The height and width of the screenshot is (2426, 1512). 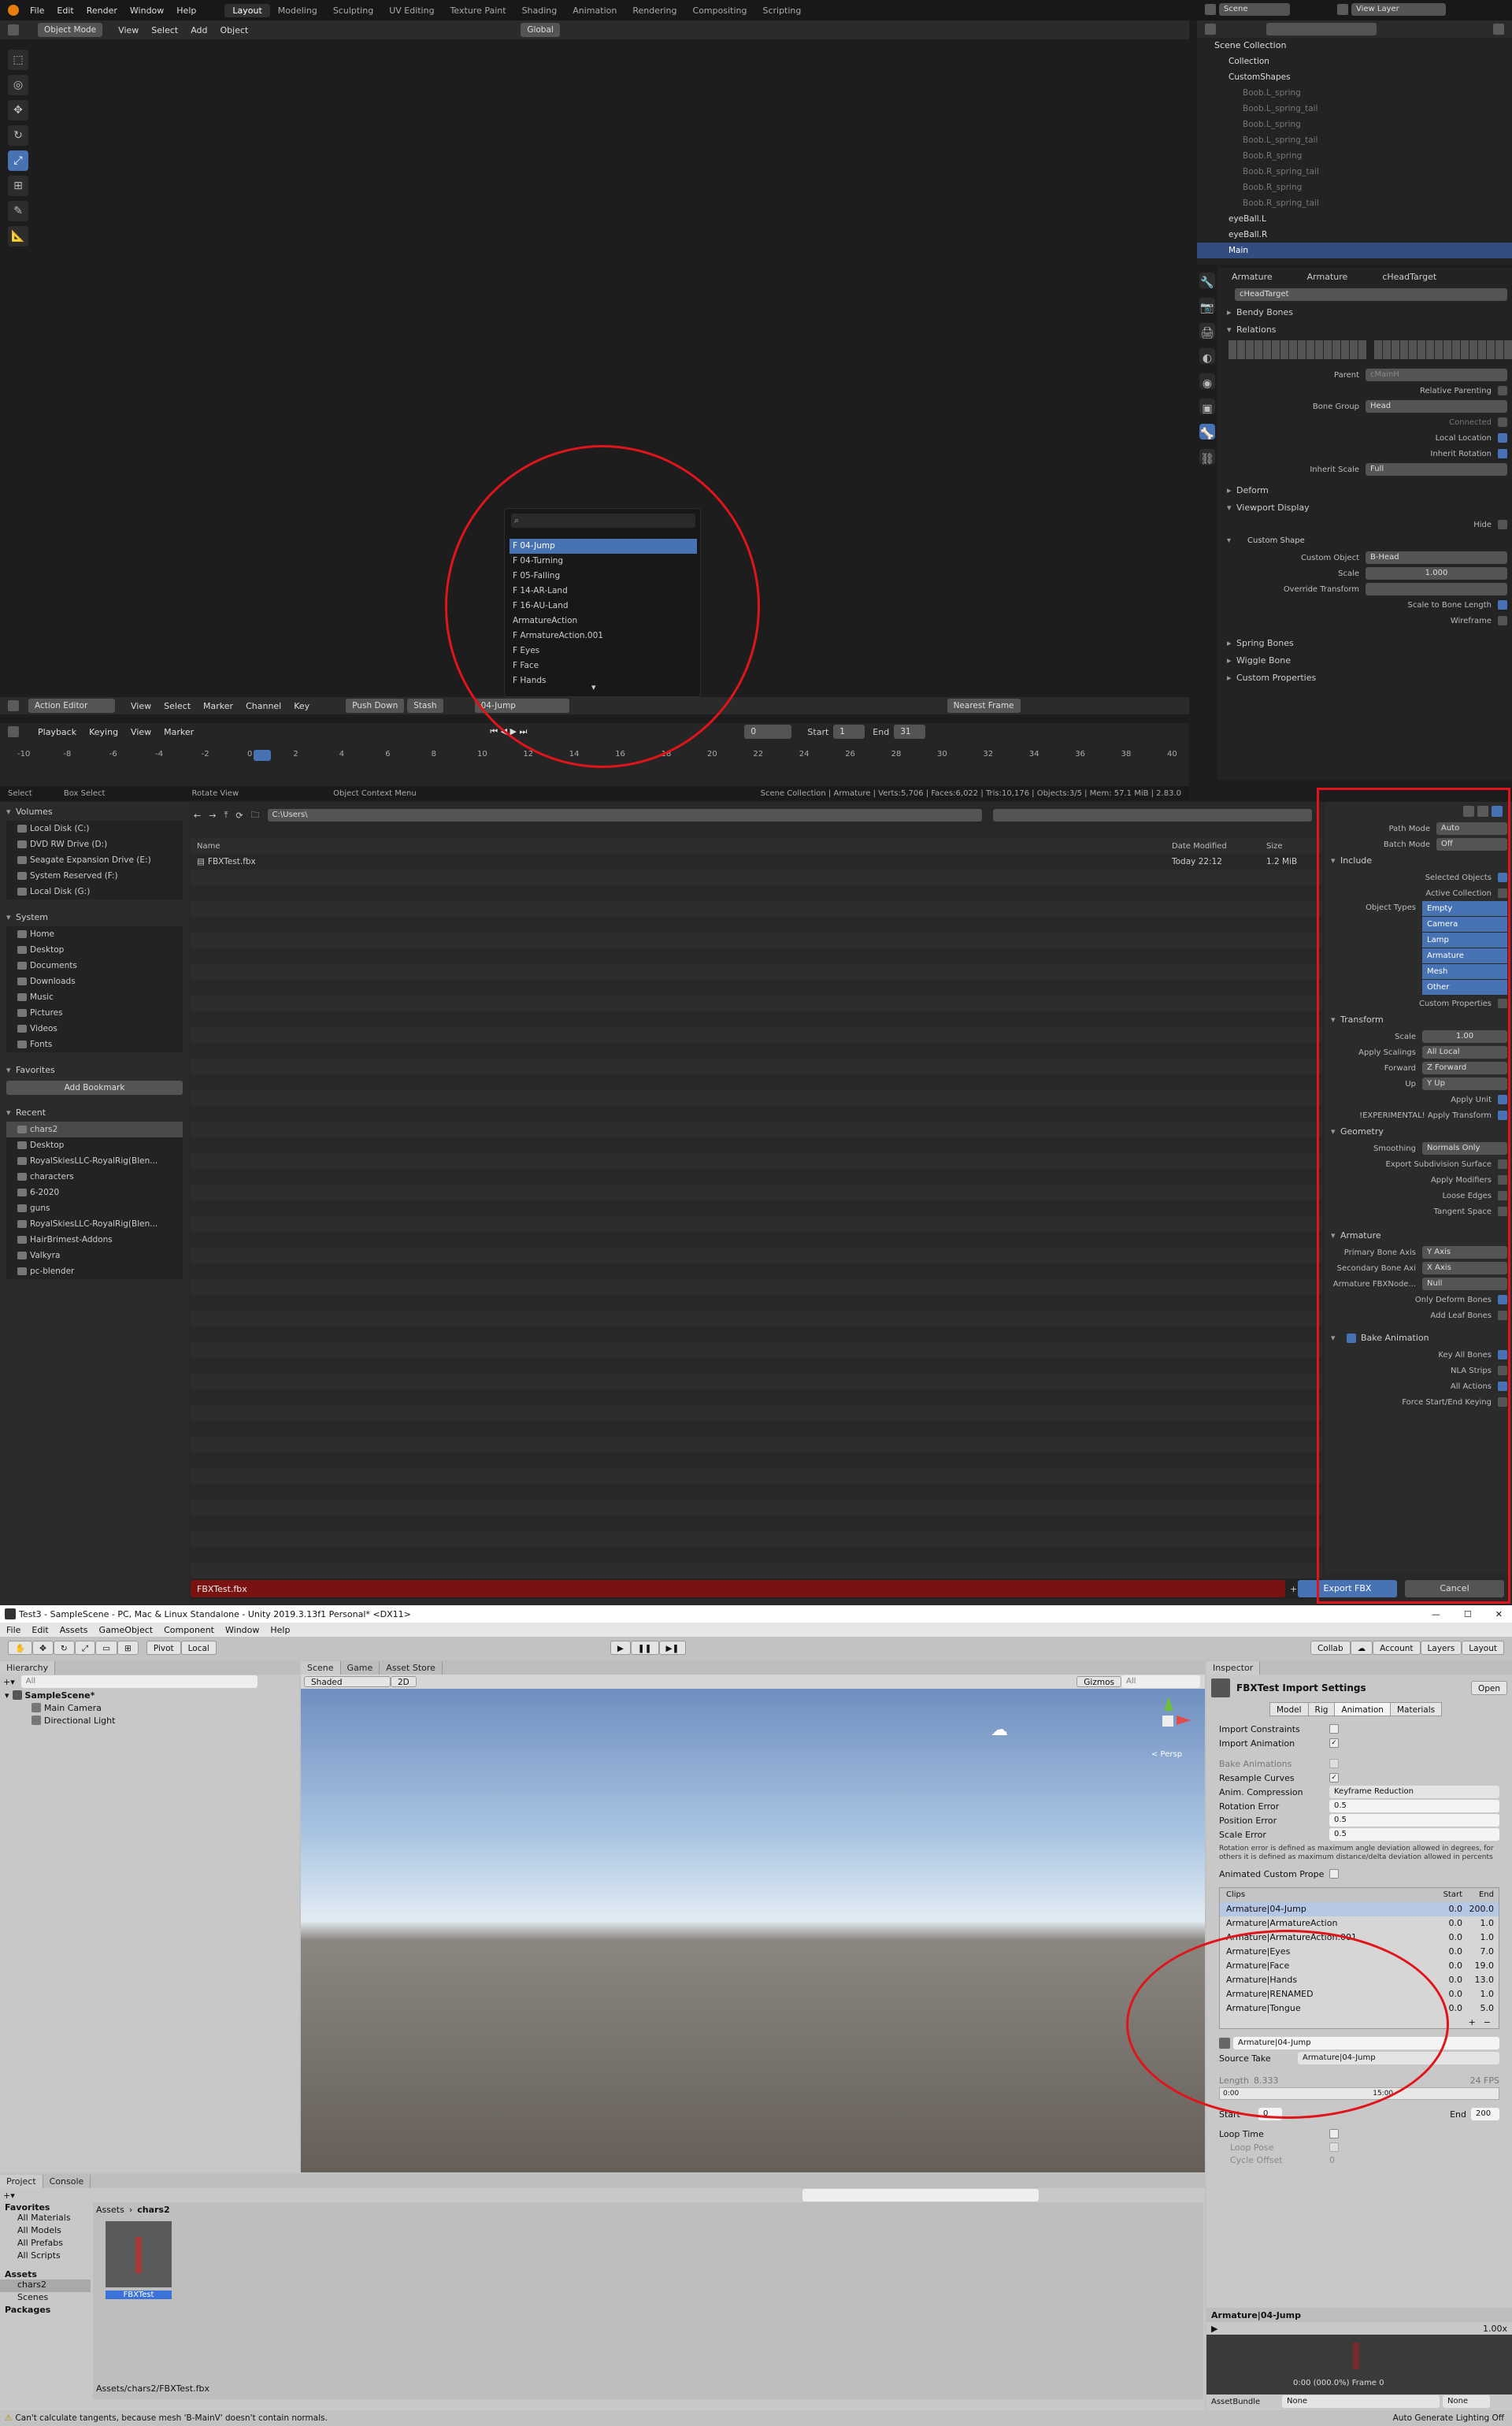 I want to click on smoothing-select: Normals Only, so click(x=1464, y=1148).